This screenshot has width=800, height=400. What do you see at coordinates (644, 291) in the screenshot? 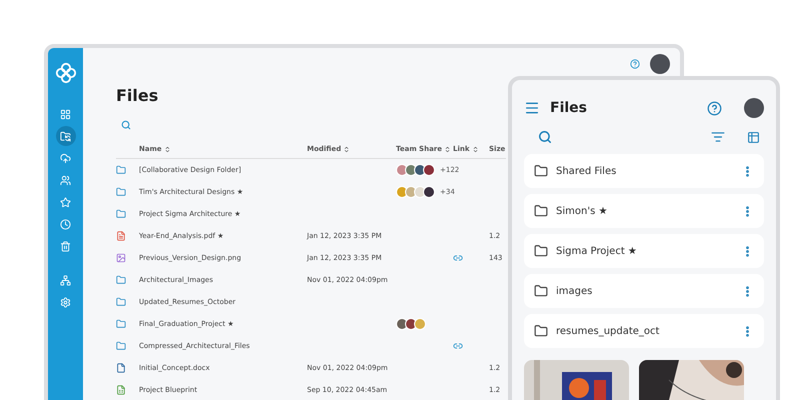
I see `folder-card: images` at bounding box center [644, 291].